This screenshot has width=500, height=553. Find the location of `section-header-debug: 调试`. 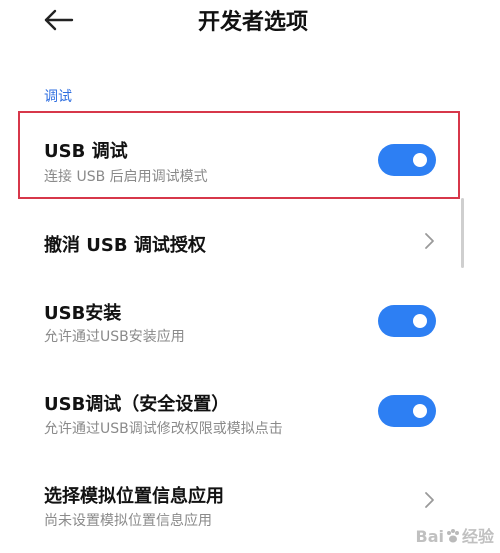

section-header-debug: 调试 is located at coordinates (58, 97).